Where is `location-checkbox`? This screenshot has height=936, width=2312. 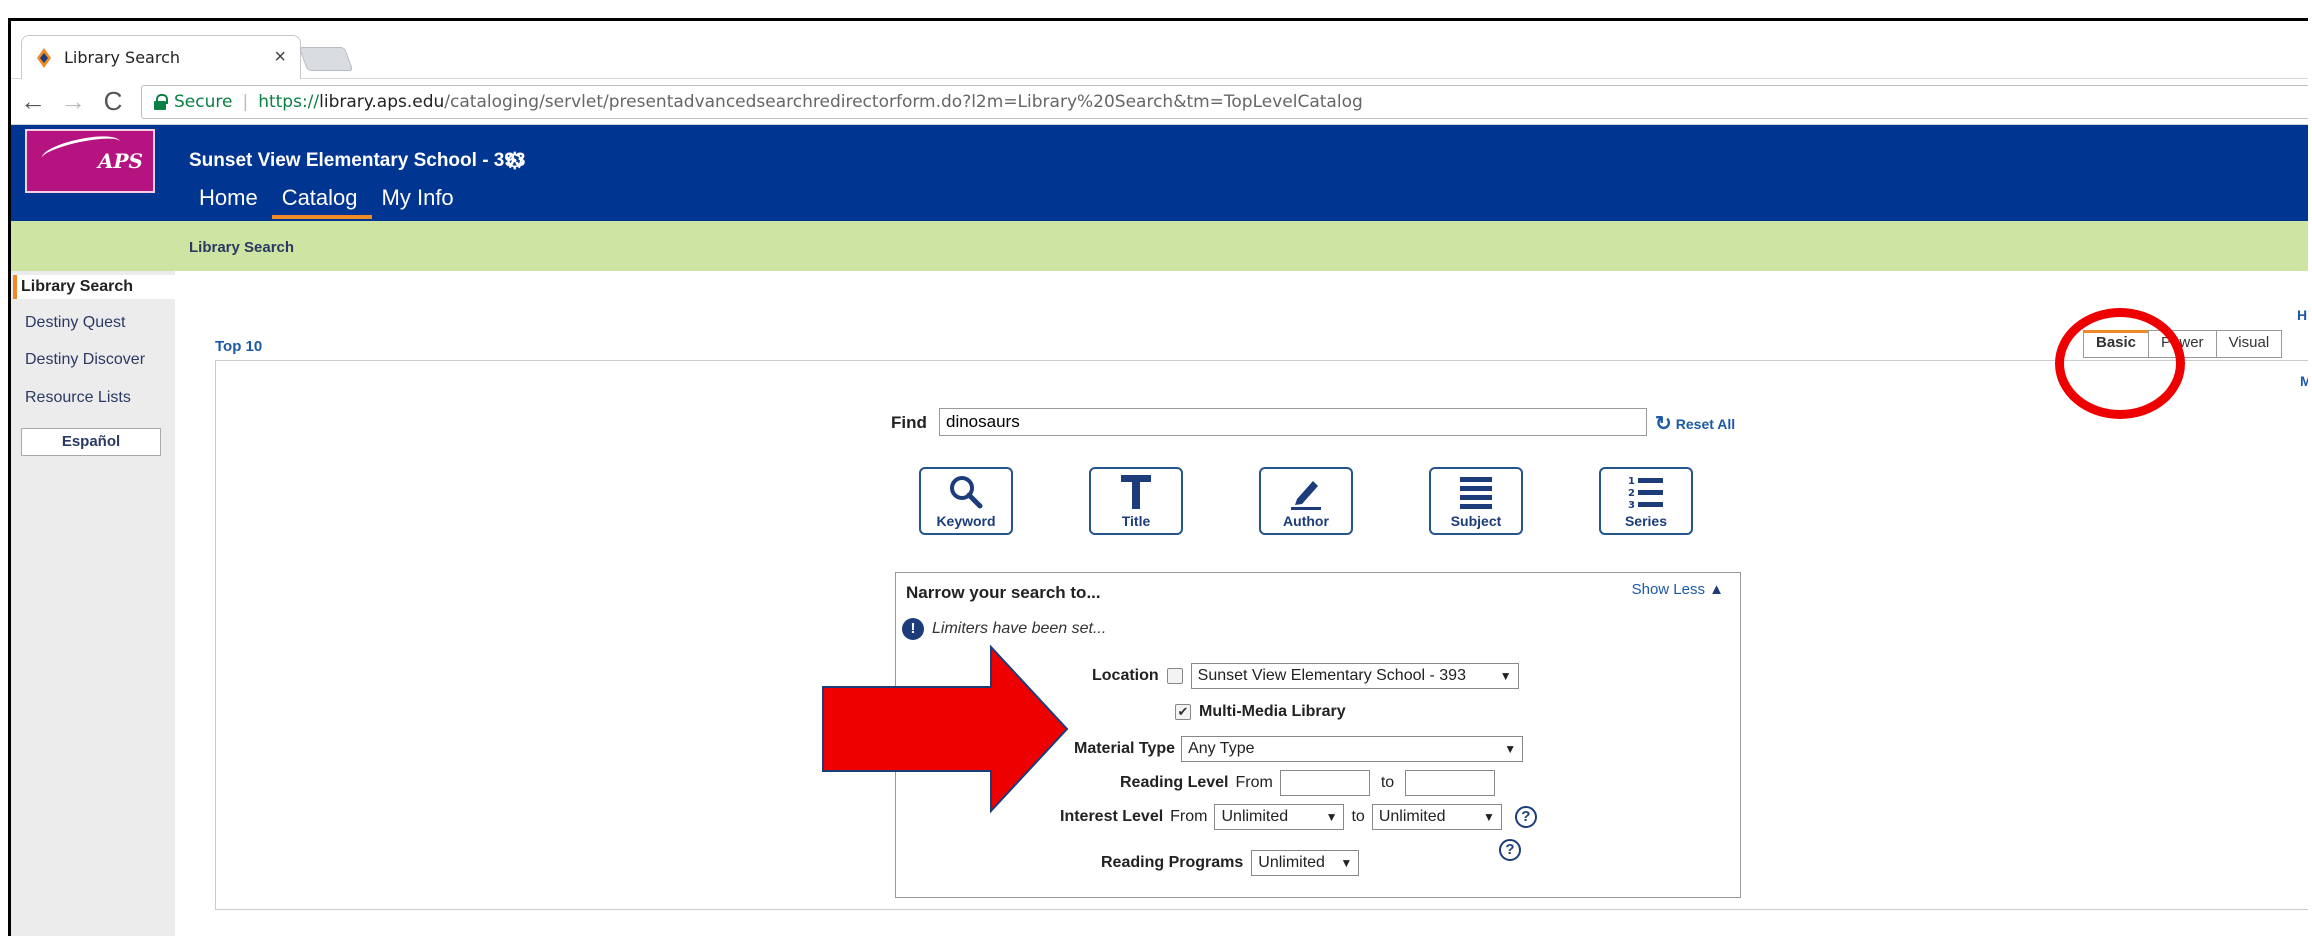
location-checkbox is located at coordinates (1174, 676).